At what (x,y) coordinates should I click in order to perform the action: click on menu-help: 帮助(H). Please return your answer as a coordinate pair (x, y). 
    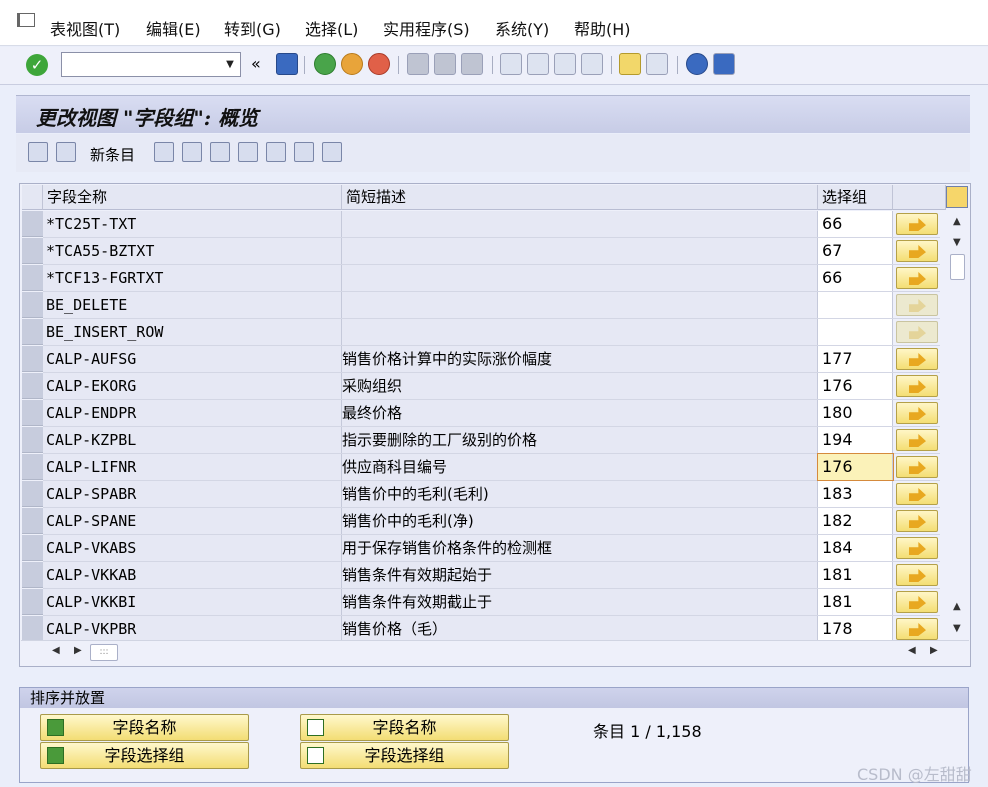
    Looking at the image, I should click on (602, 28).